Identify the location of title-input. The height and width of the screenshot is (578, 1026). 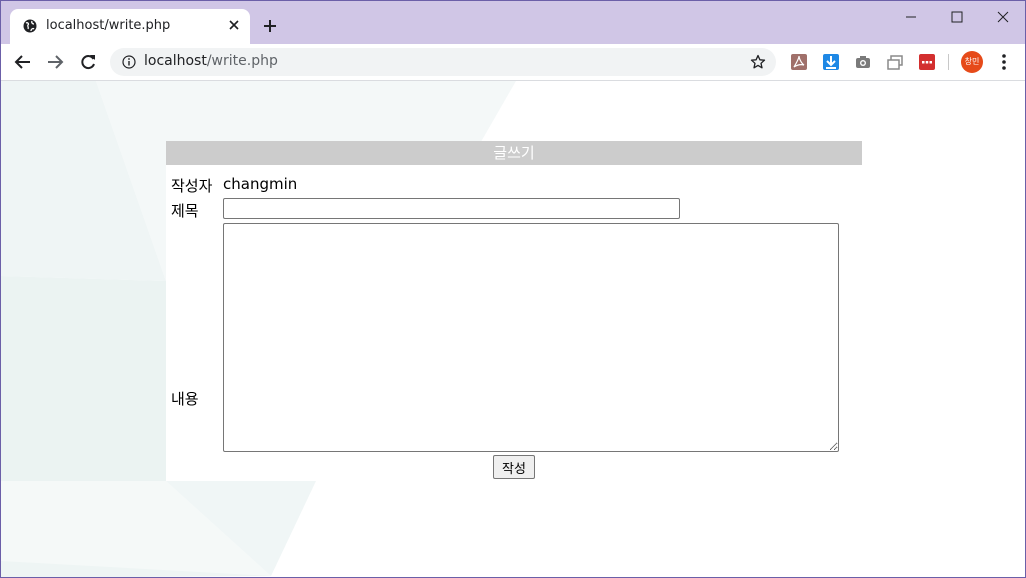
(451, 208).